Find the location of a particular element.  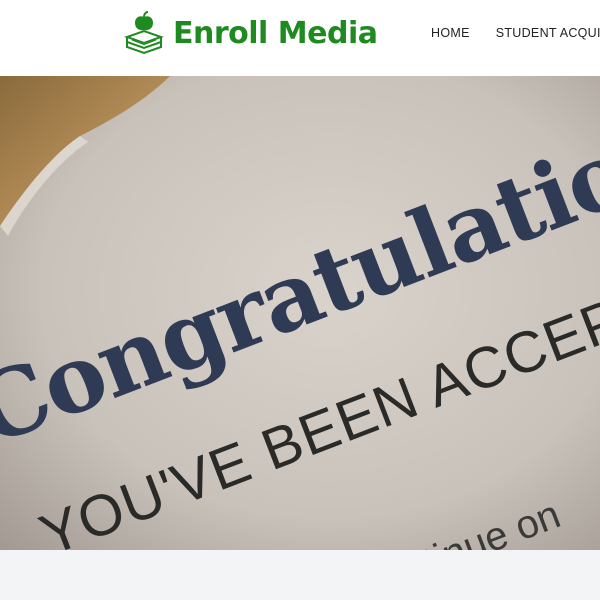

brand-logo-link: Enroll Media is located at coordinates (250, 33).